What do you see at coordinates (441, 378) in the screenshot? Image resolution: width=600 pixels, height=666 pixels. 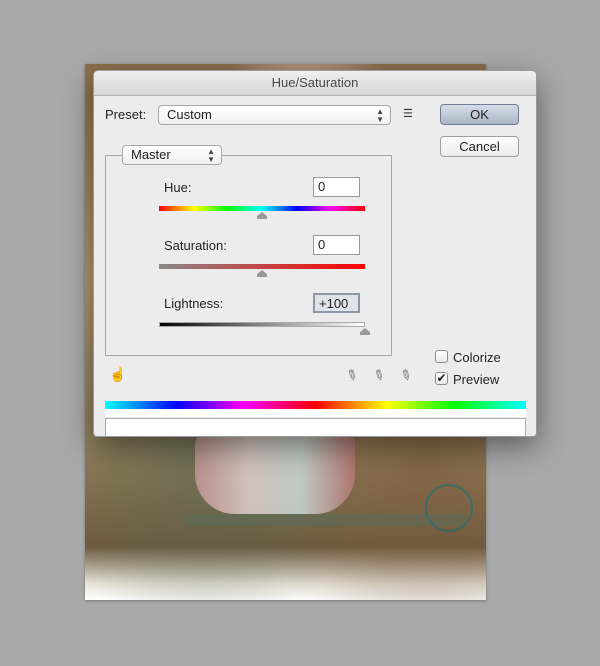 I see `preview-checkbox: ✔` at bounding box center [441, 378].